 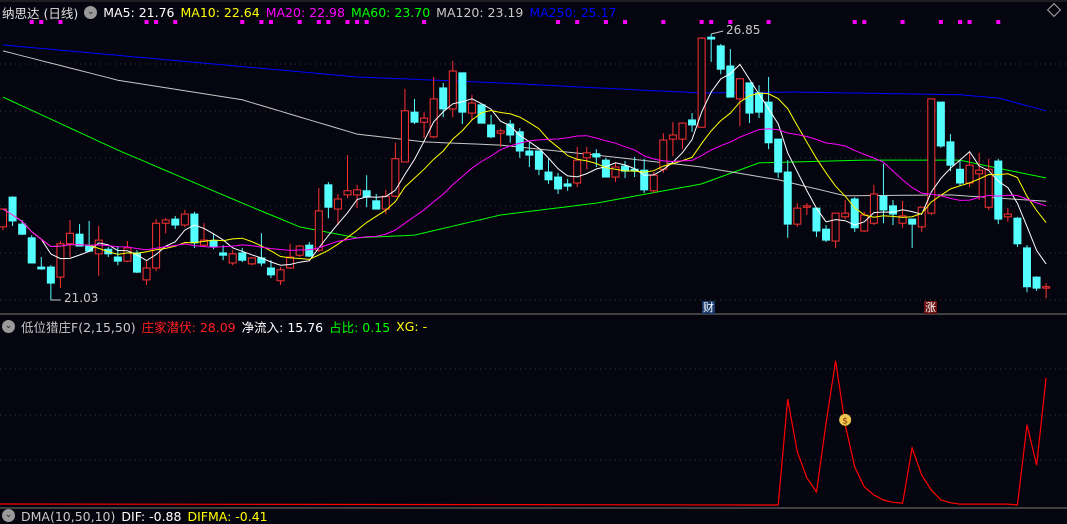 What do you see at coordinates (78, 326) in the screenshot?
I see `indicator-name: 低位猎庄F(2,15,50)` at bounding box center [78, 326].